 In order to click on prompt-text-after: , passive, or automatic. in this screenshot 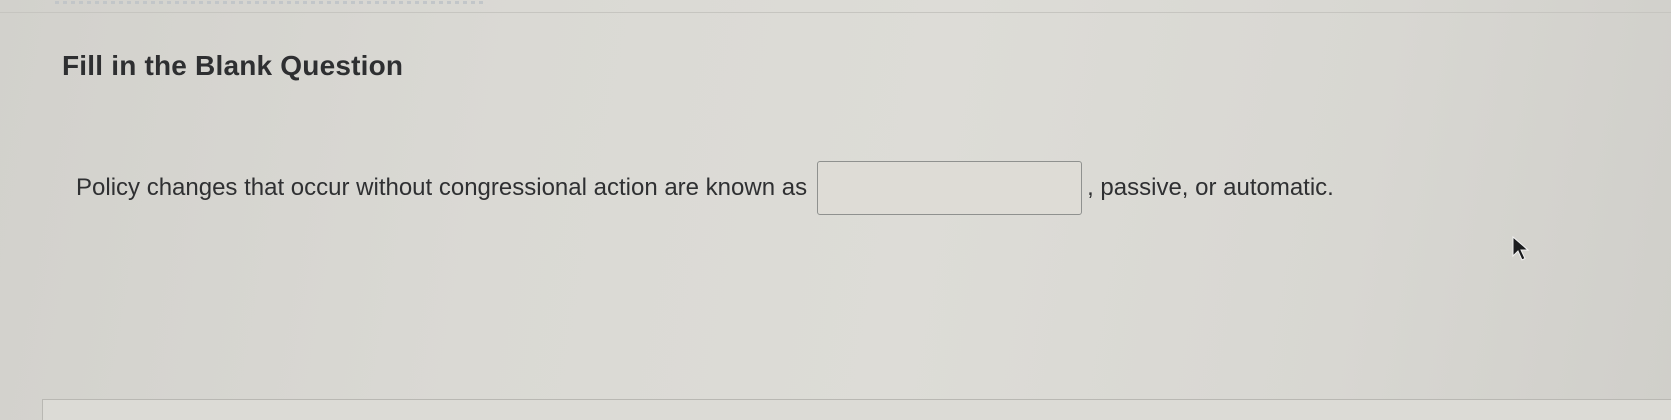, I will do `click(1210, 187)`.